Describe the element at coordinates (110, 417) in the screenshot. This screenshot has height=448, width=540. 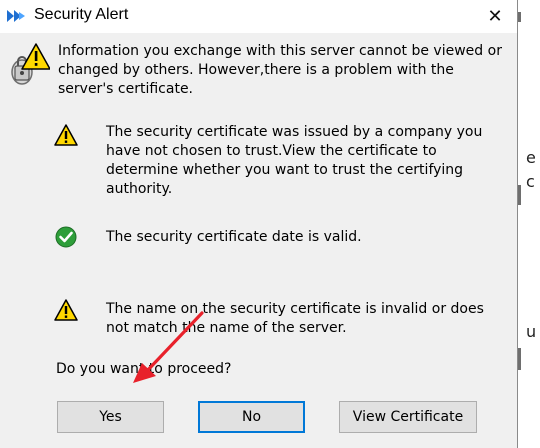
I see `yes-button: Yes` at that location.